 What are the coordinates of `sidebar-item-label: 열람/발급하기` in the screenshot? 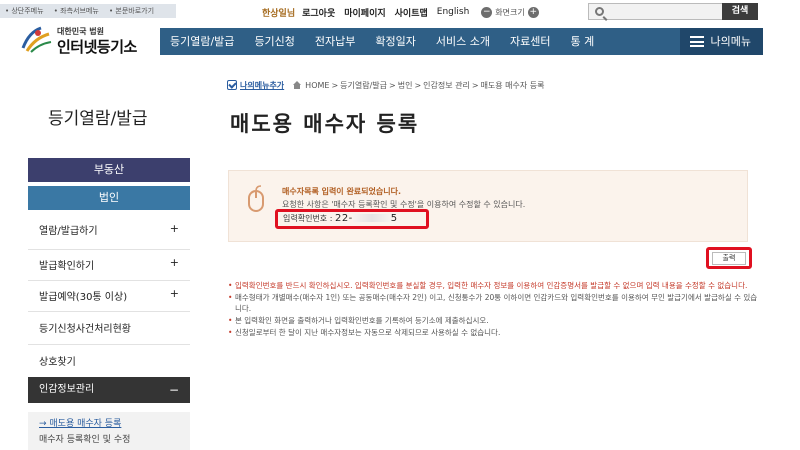 It's located at (68, 231).